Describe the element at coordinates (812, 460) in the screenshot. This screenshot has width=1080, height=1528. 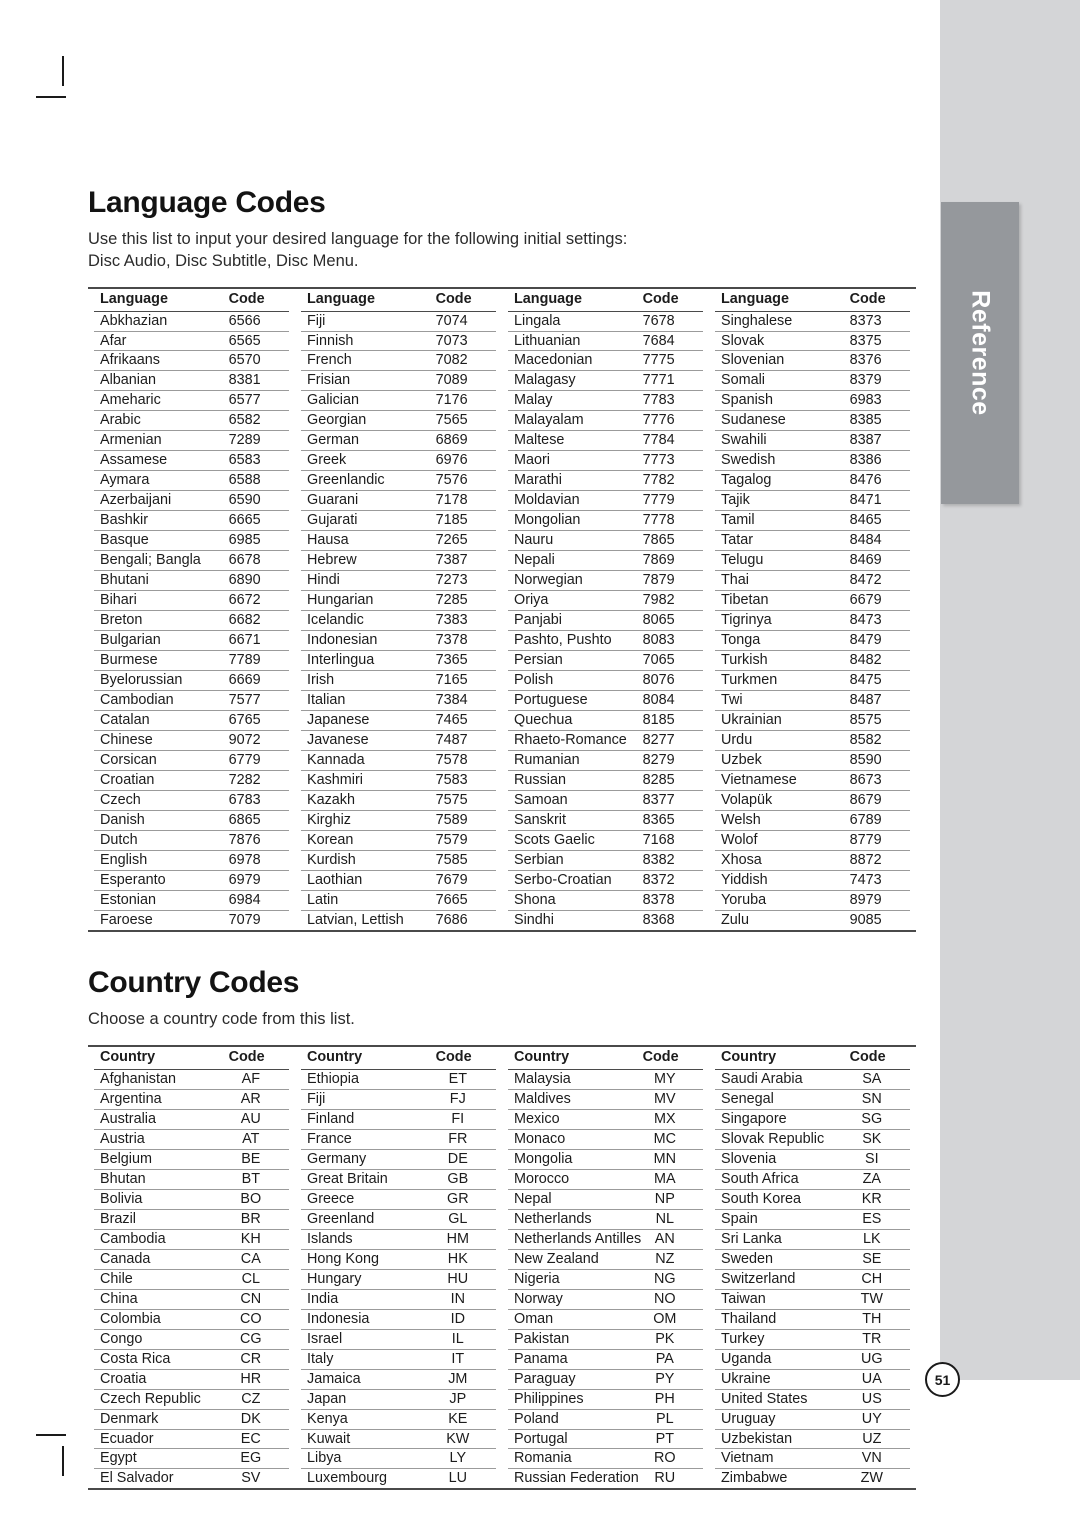
I see `table-row: Swedish 8386` at that location.